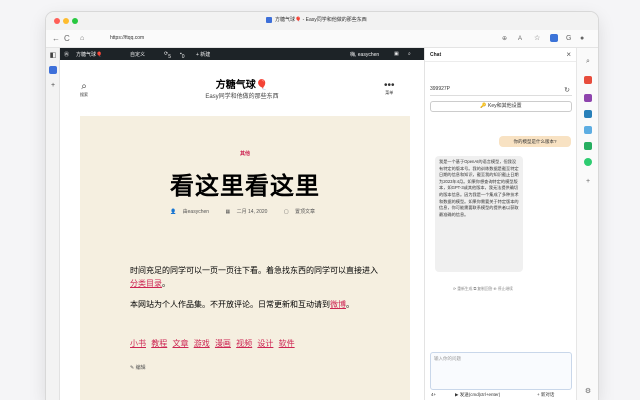 The height and width of the screenshot is (400, 640). Describe the element at coordinates (146, 283) in the screenshot. I see `category-link: 分类目录` at that location.